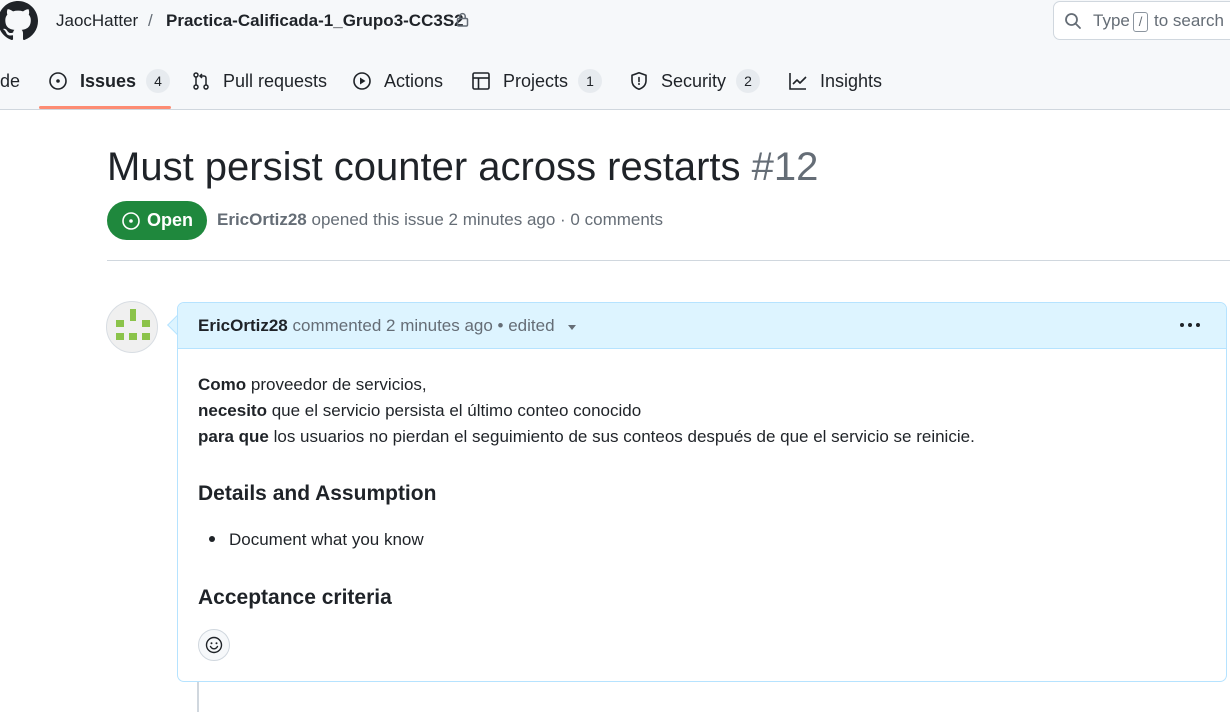 The width and height of the screenshot is (1230, 712). I want to click on caret-down-icon, so click(572, 327).